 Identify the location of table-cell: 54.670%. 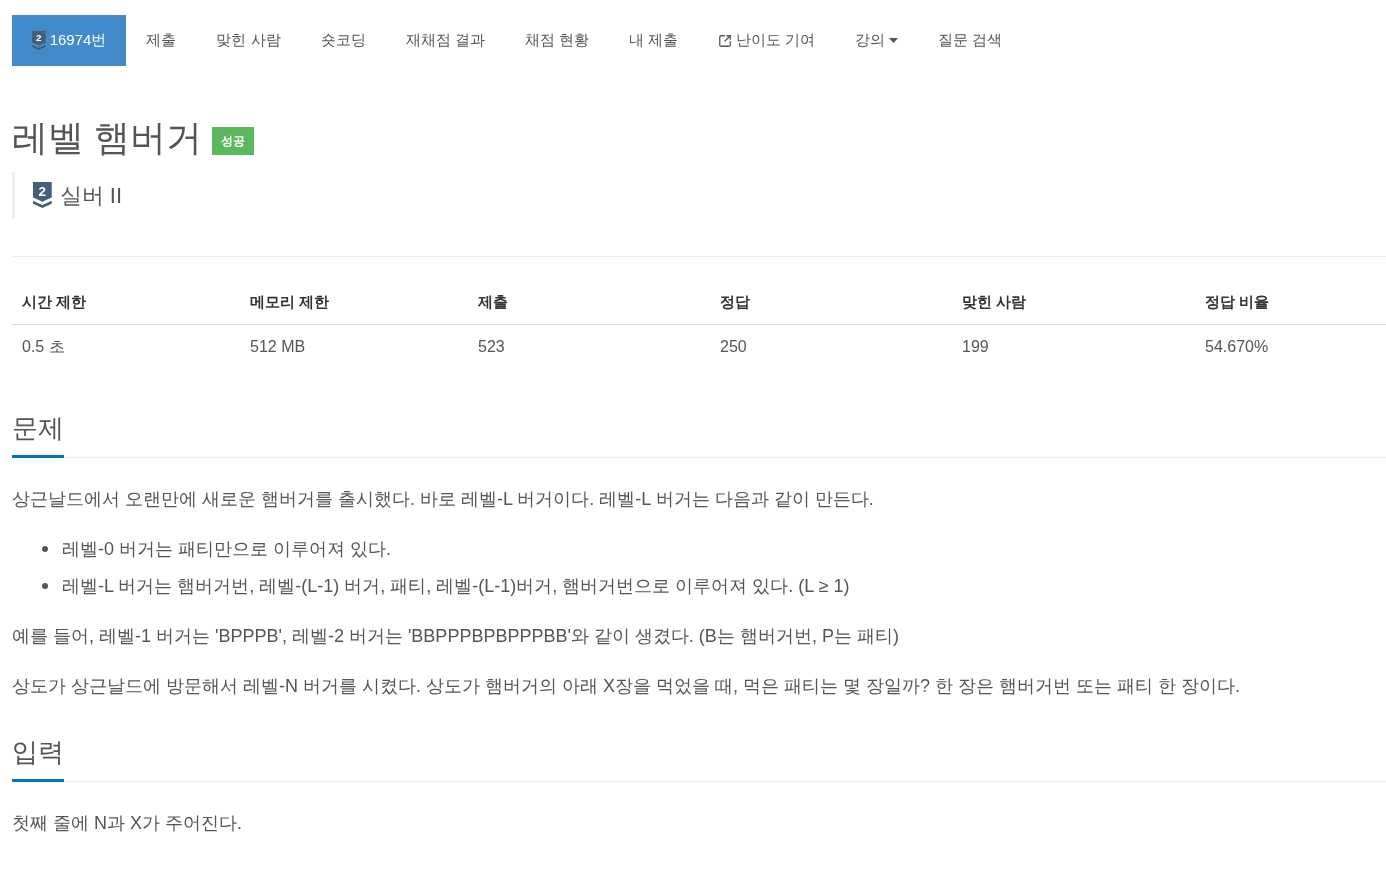
(1237, 346).